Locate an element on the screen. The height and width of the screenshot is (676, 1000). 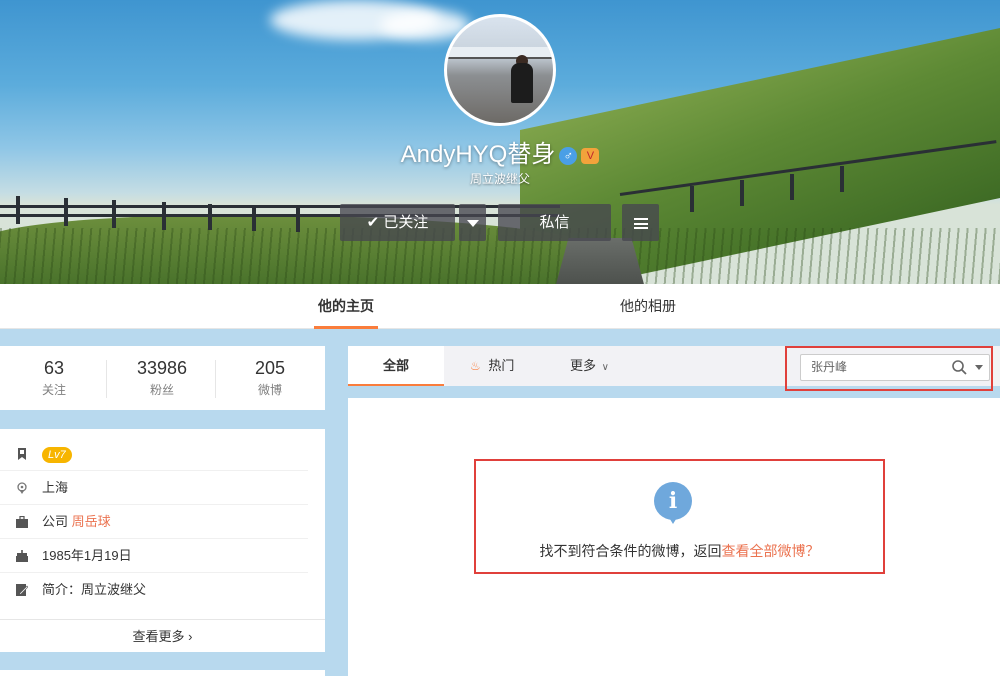
view-more-link: 查看更多 › is located at coordinates (162, 635).